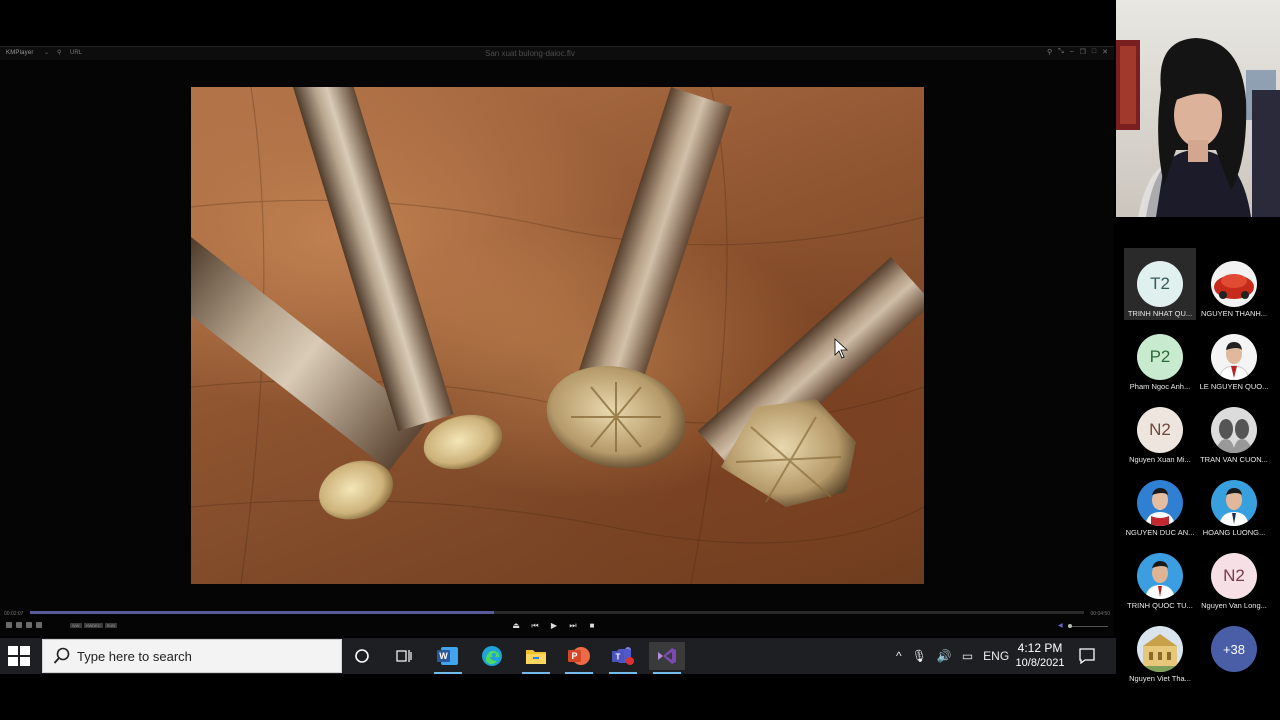  Describe the element at coordinates (557, 612) in the screenshot. I see `seek-bar` at that location.